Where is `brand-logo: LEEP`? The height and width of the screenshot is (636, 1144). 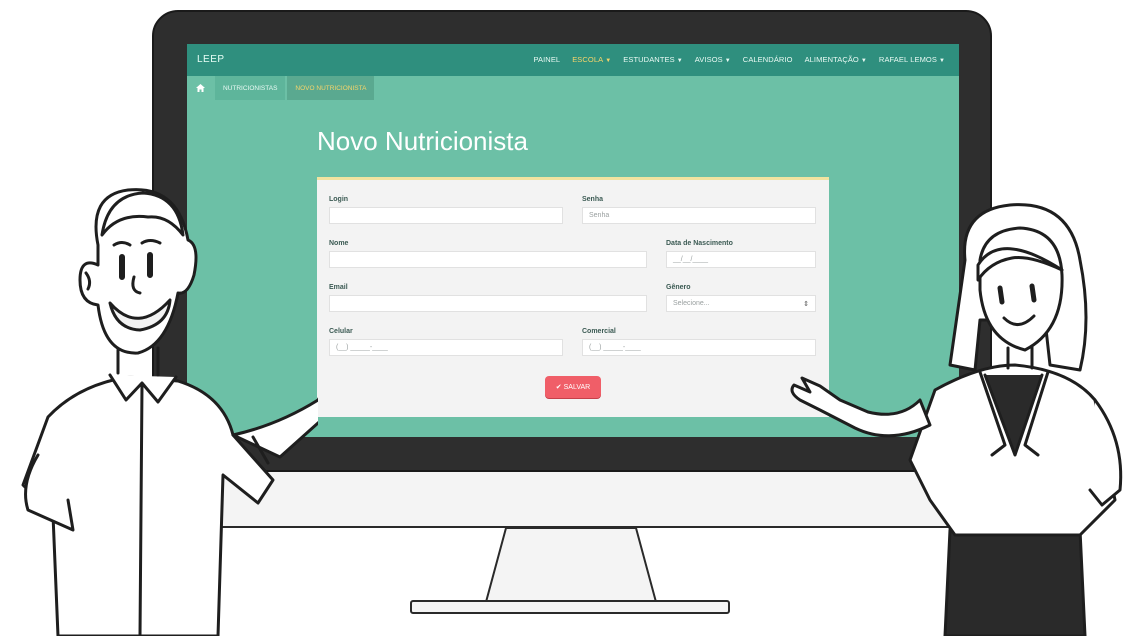 brand-logo: LEEP is located at coordinates (211, 59).